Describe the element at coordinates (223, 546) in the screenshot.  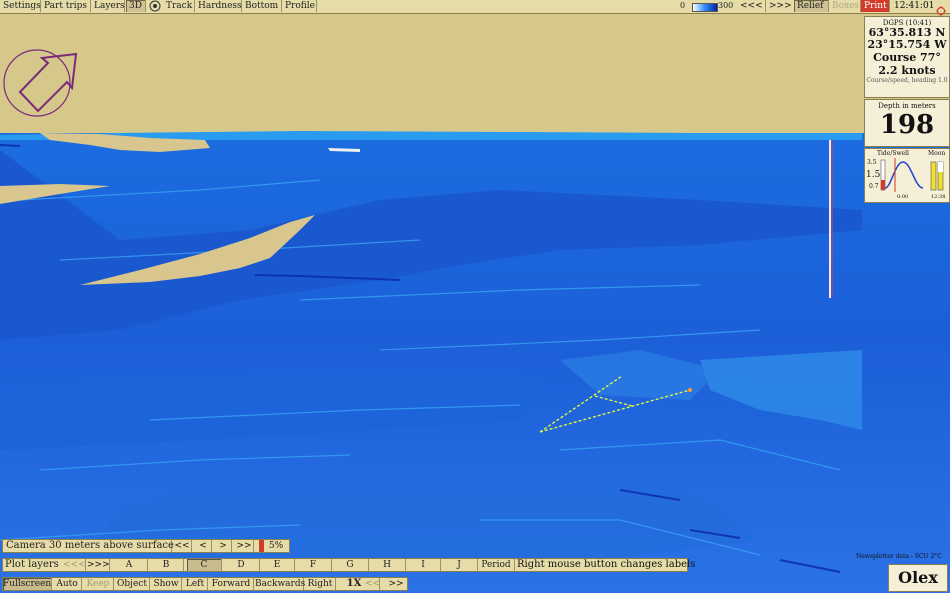
I see `camera-forward-button: >` at that location.